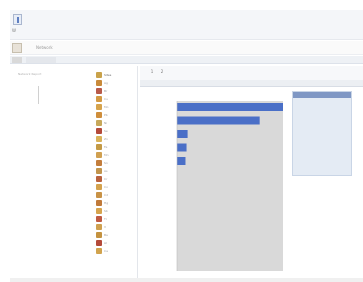 This screenshot has height=282, width=363. What do you see at coordinates (251, 83) in the screenshot?
I see `plot-header-strip` at bounding box center [251, 83].